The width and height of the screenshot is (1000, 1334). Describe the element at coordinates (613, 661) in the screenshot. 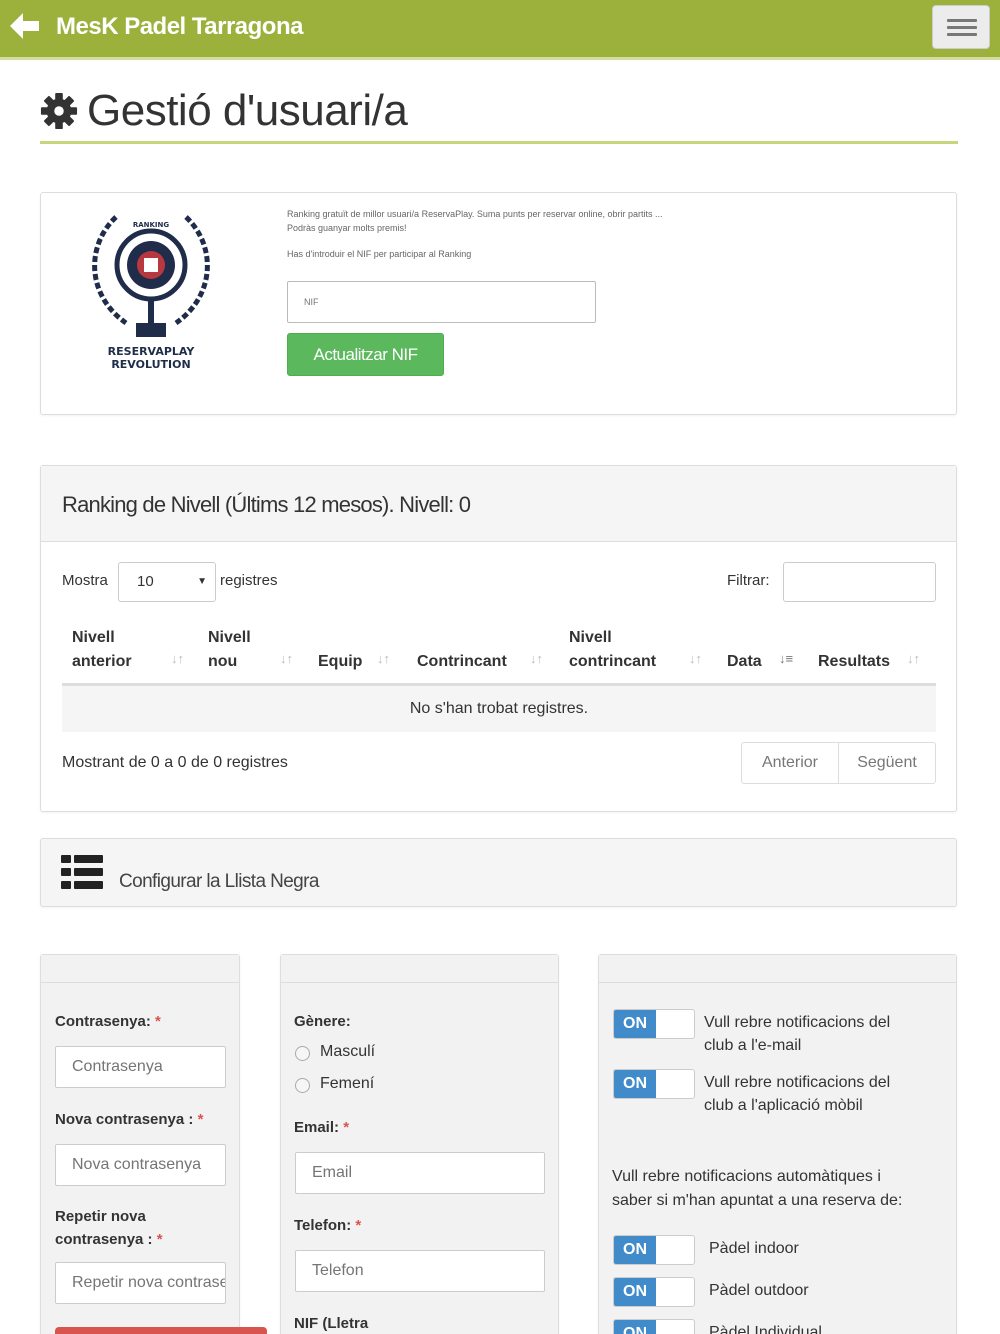

I see `column-header-line: contrincant` at that location.